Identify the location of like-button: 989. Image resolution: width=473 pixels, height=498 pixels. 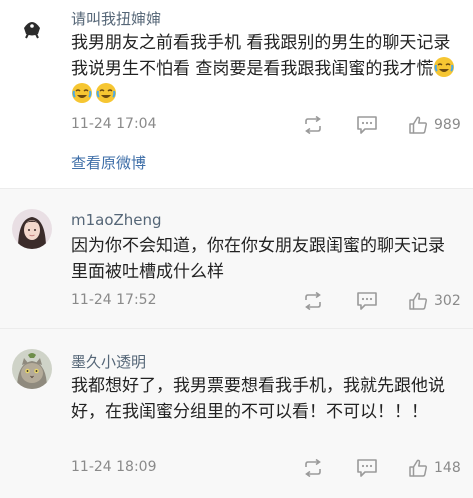
(434, 125).